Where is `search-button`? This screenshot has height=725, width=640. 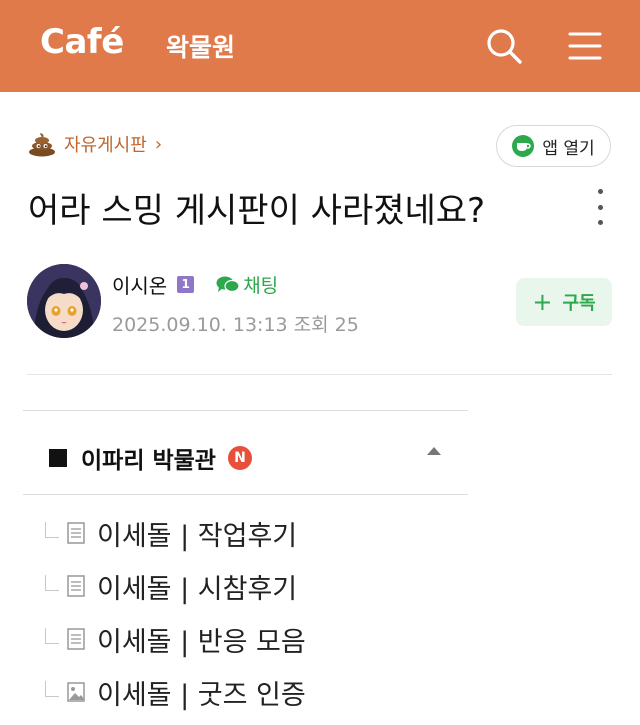
search-button is located at coordinates (504, 46).